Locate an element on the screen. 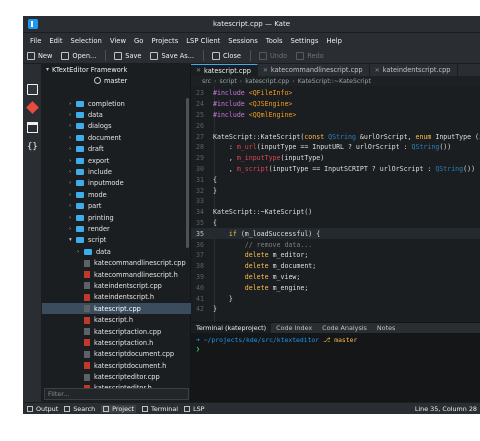 The image size is (480, 441). cursor-position: Line 35, Column 28 is located at coordinates (446, 409).